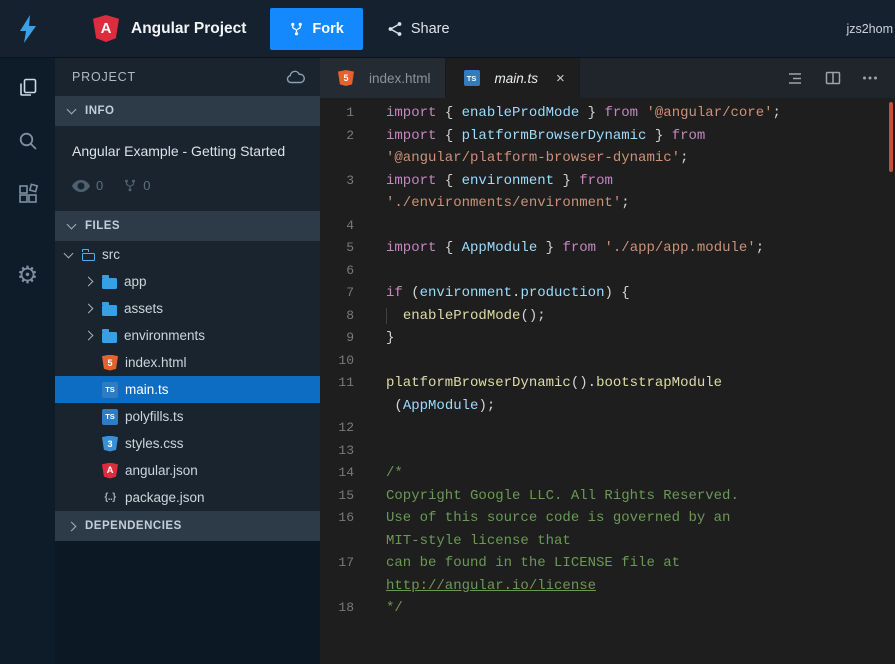  What do you see at coordinates (110, 498) in the screenshot?
I see `json-icon` at bounding box center [110, 498].